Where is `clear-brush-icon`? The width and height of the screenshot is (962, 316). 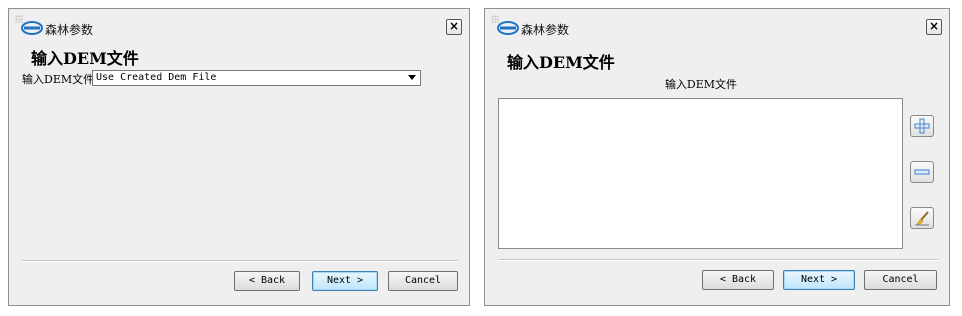 clear-brush-icon is located at coordinates (922, 218).